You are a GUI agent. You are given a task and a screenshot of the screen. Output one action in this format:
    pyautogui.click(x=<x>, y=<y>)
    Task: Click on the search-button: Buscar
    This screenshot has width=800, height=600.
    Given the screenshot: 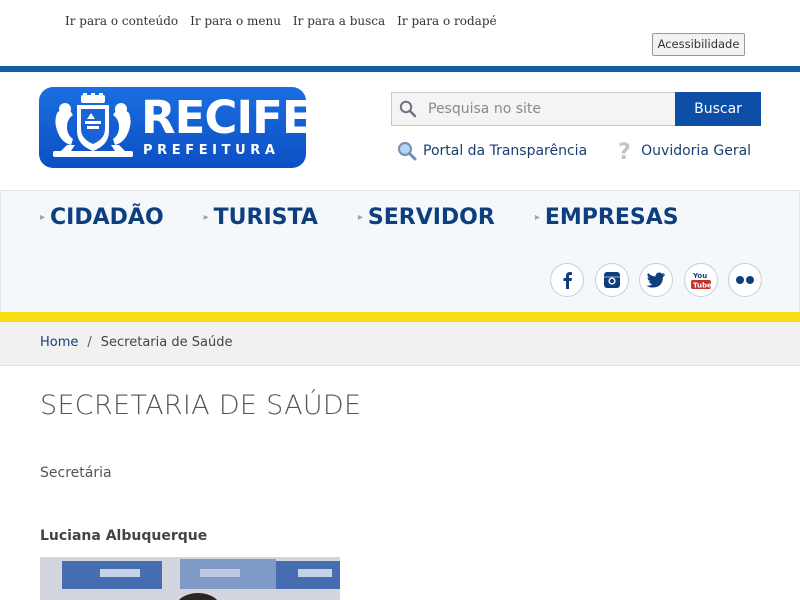 What is the action you would take?
    pyautogui.click(x=718, y=109)
    